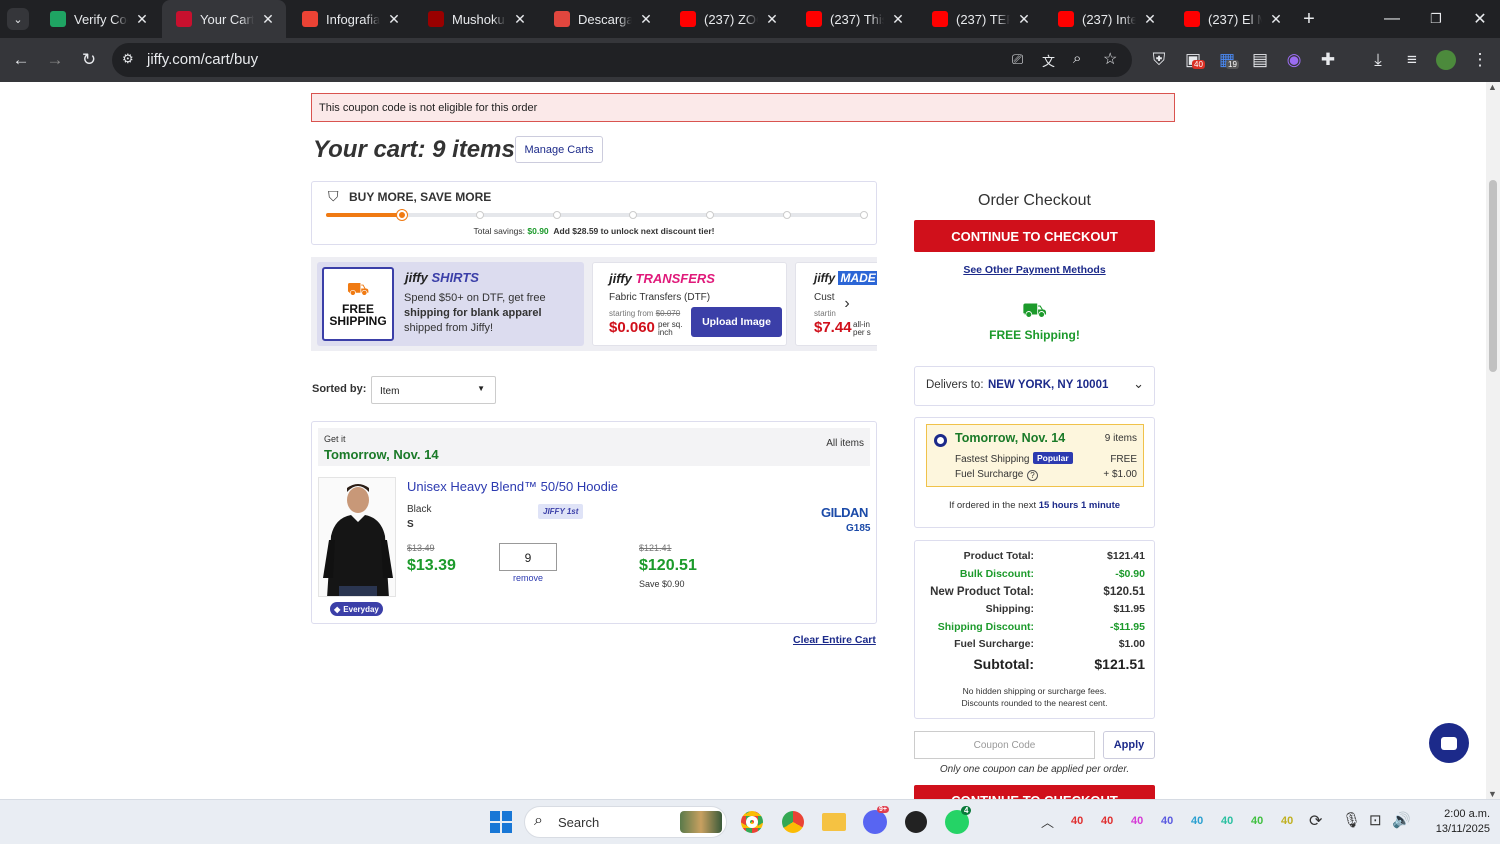 The width and height of the screenshot is (1500, 844). What do you see at coordinates (1309, 19) in the screenshot?
I see `new-tab-button: +` at bounding box center [1309, 19].